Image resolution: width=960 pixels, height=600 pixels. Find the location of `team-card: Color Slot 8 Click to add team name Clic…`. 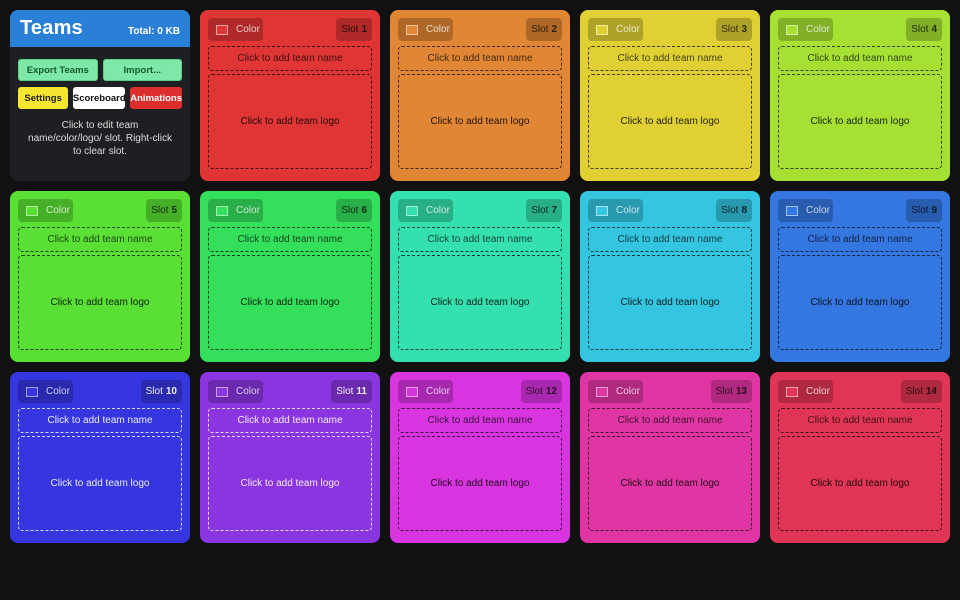

team-card: Color Slot 8 Click to add team name Clic… is located at coordinates (670, 276).